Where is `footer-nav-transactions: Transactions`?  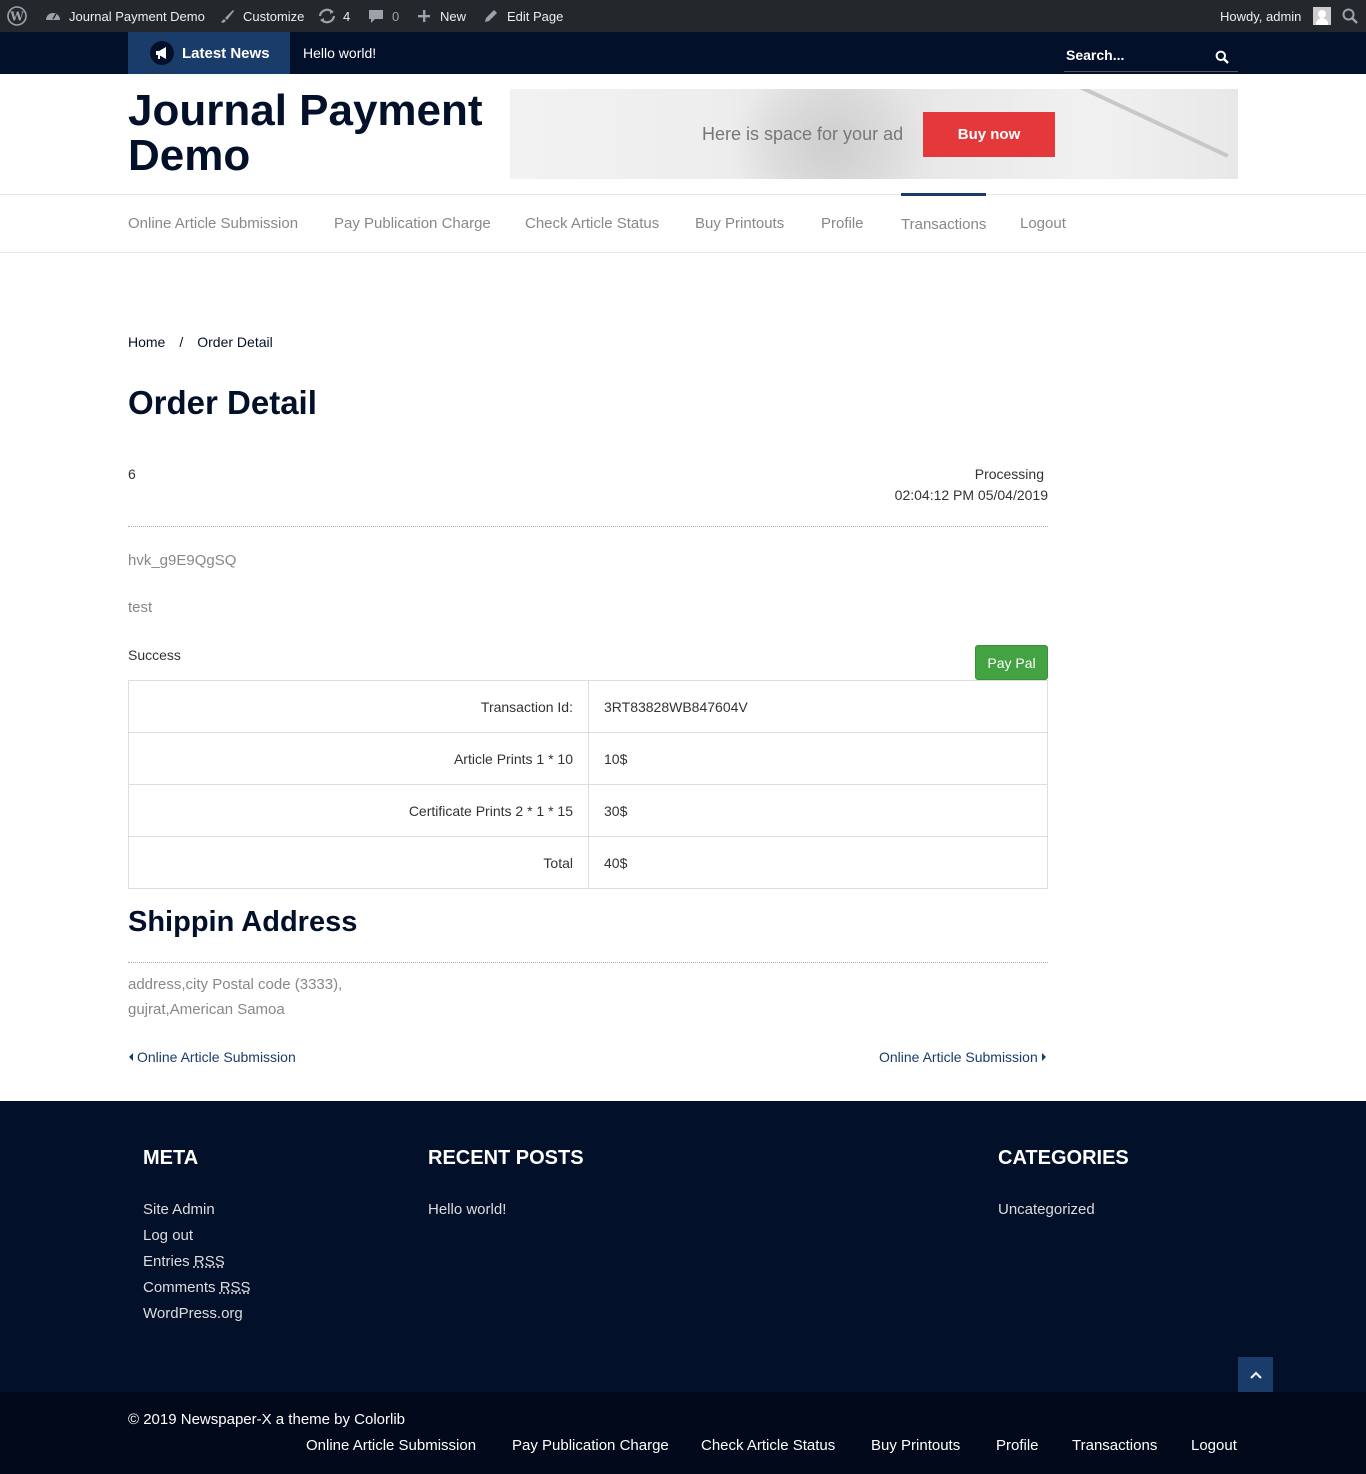
footer-nav-transactions: Transactions is located at coordinates (1114, 1445).